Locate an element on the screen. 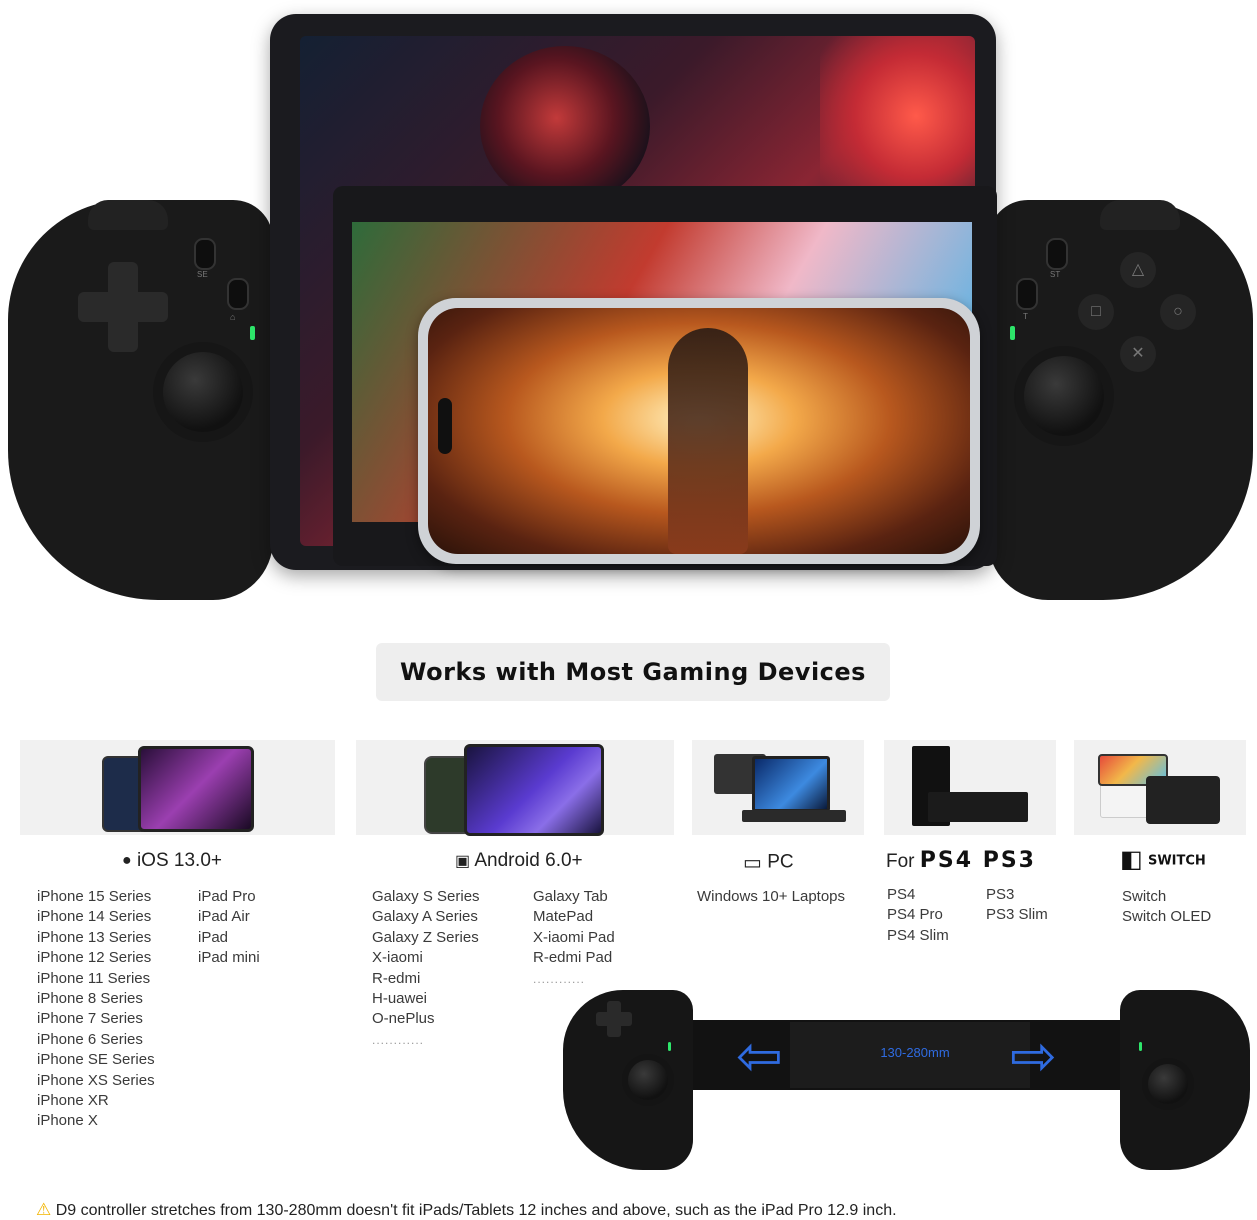 The height and width of the screenshot is (1220, 1257). triangle-button-icon: △ is located at coordinates (1138, 270).